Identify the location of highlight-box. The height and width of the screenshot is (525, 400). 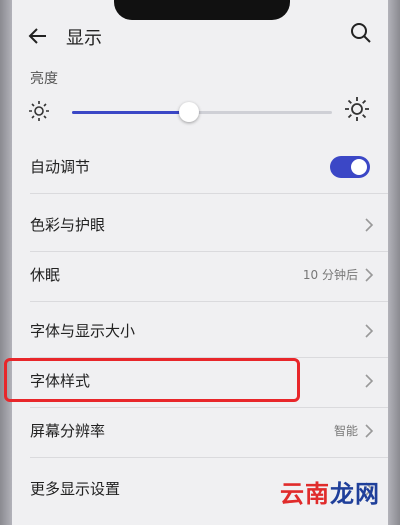
(152, 380).